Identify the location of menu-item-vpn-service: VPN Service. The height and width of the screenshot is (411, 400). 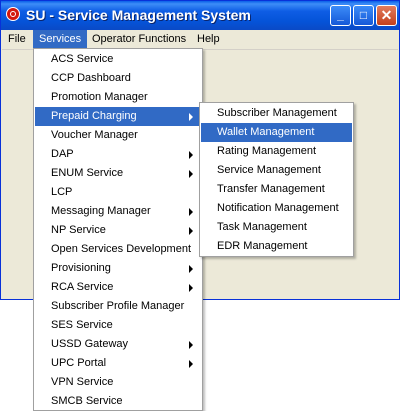
(118, 382).